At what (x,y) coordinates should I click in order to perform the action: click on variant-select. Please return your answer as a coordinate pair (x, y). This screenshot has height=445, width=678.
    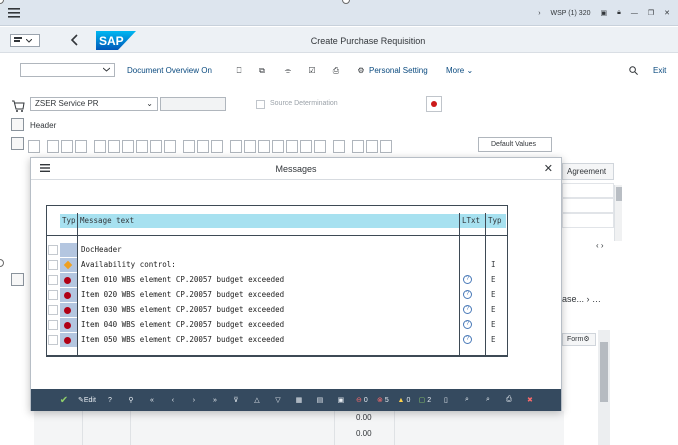
    Looking at the image, I should click on (67, 70).